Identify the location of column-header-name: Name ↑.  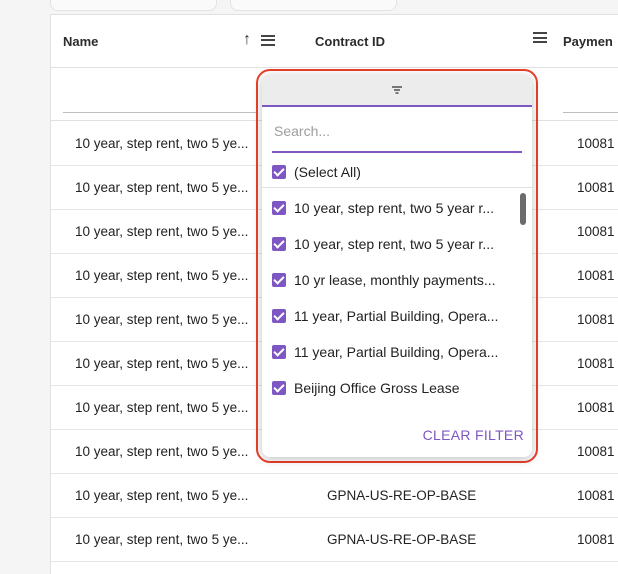
(173, 41).